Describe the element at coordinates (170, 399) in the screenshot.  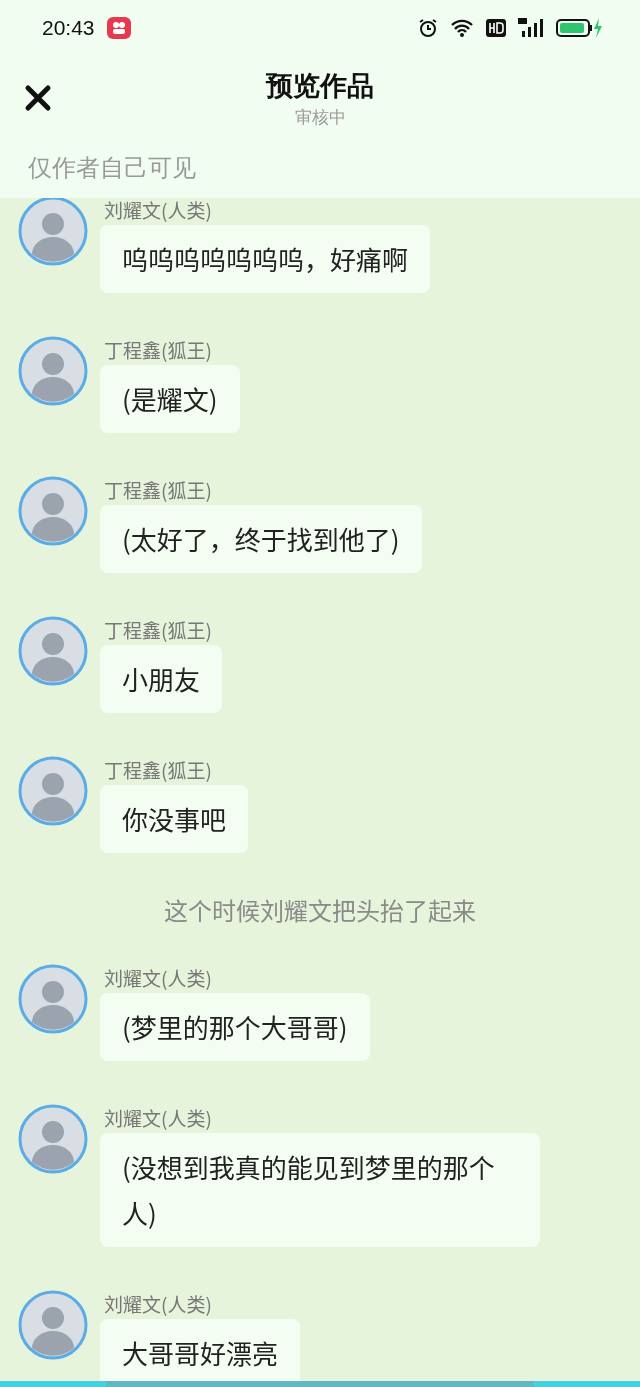
I see `message-bubble: (是耀文)` at that location.